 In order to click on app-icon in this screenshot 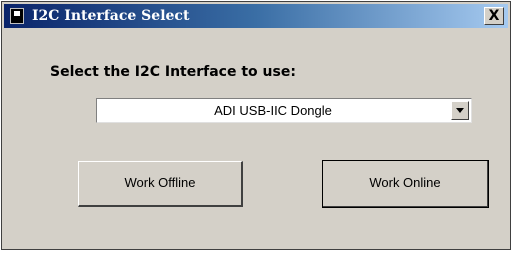, I will do `click(17, 16)`.